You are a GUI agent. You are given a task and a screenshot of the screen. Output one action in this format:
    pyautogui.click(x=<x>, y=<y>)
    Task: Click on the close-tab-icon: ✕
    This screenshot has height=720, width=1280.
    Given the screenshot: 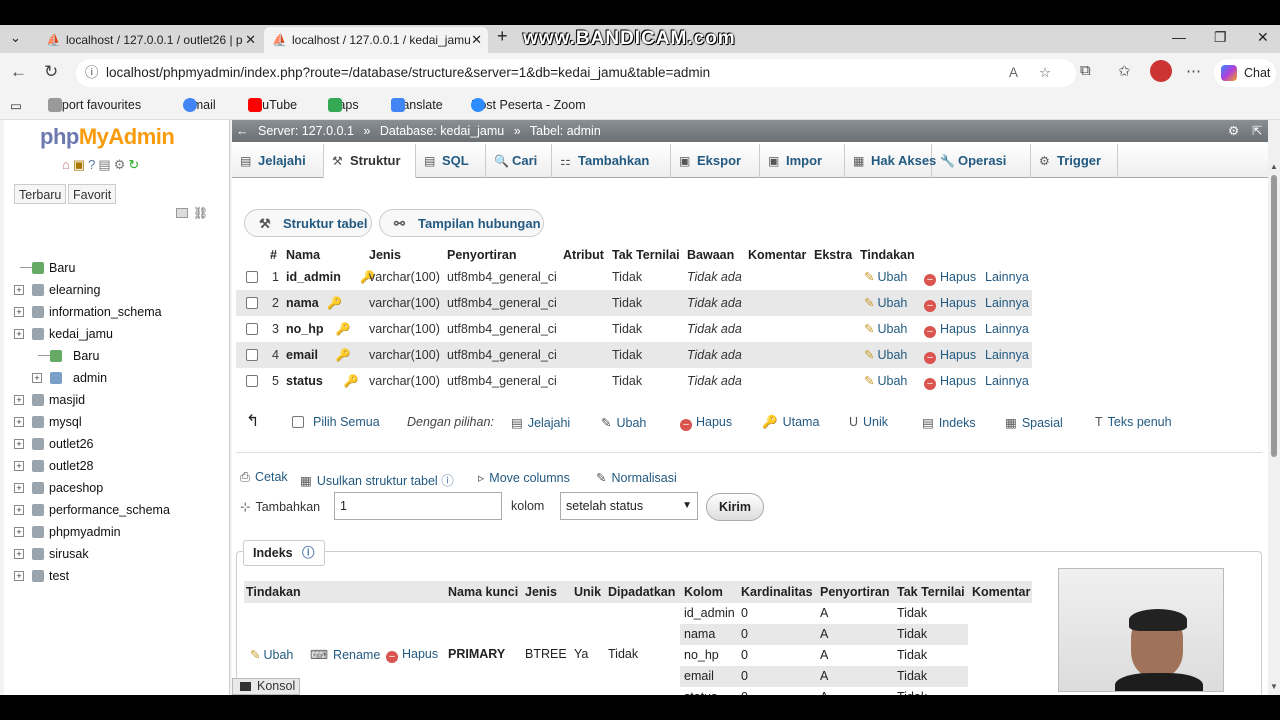 What is the action you would take?
    pyautogui.click(x=250, y=40)
    